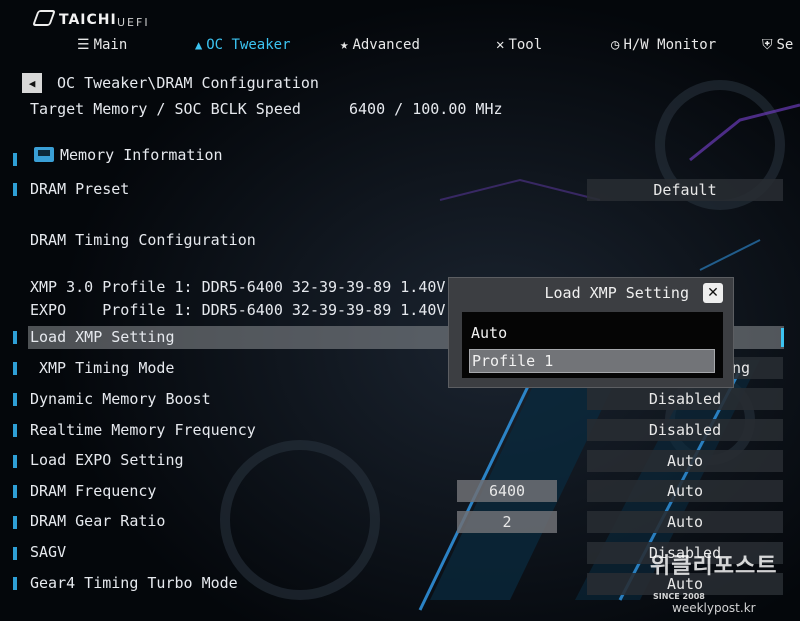 The image size is (800, 621). I want to click on gear4-timing-turbo-mode-label: Gear4 Timing Turbo Mode, so click(134, 583).